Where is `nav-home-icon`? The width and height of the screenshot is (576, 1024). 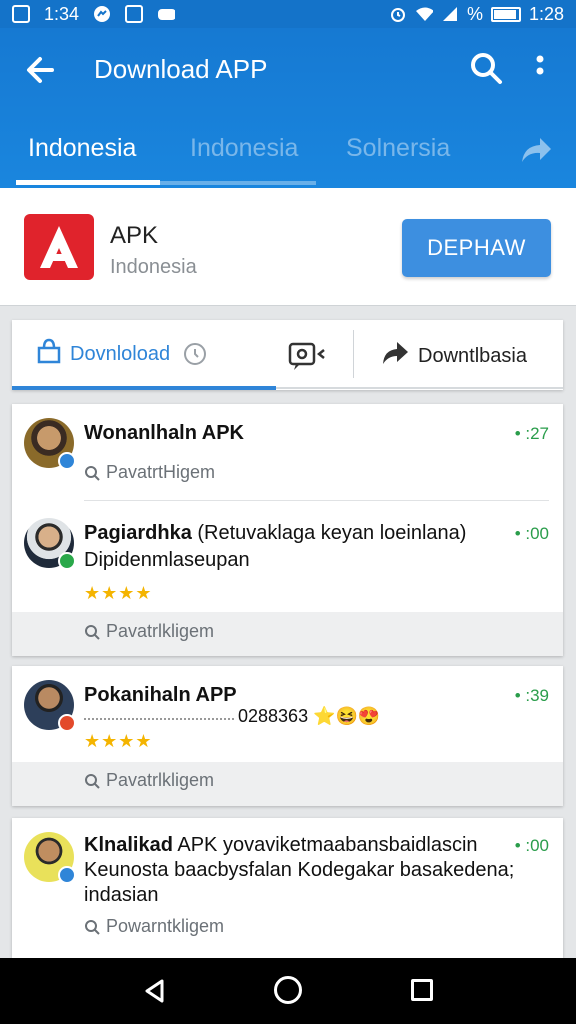 nav-home-icon is located at coordinates (288, 990).